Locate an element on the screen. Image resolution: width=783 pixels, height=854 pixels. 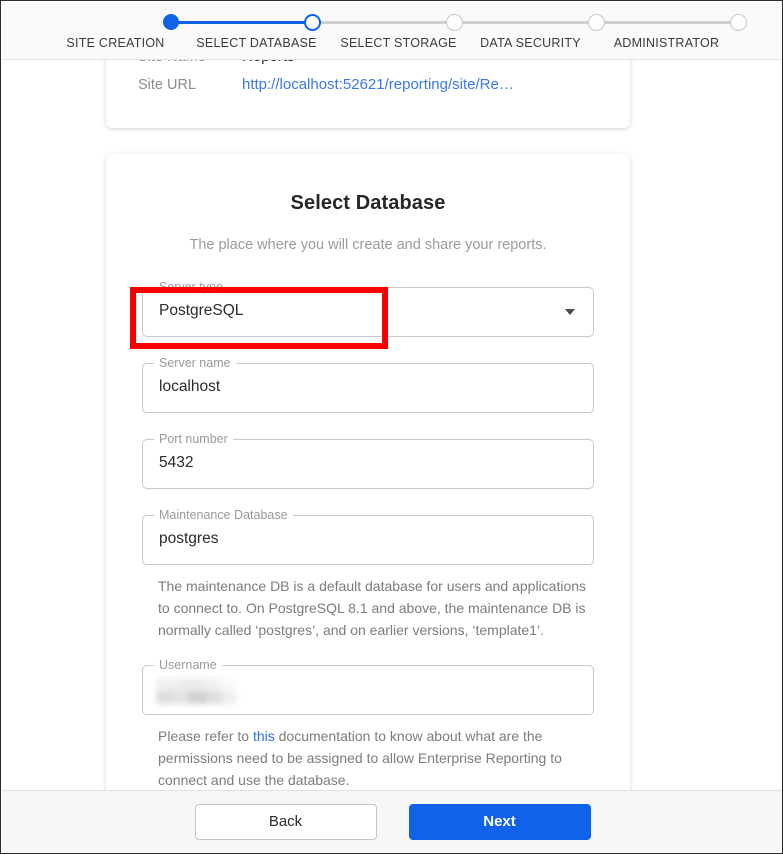
wizard-footer: Back Next is located at coordinates (392, 821).